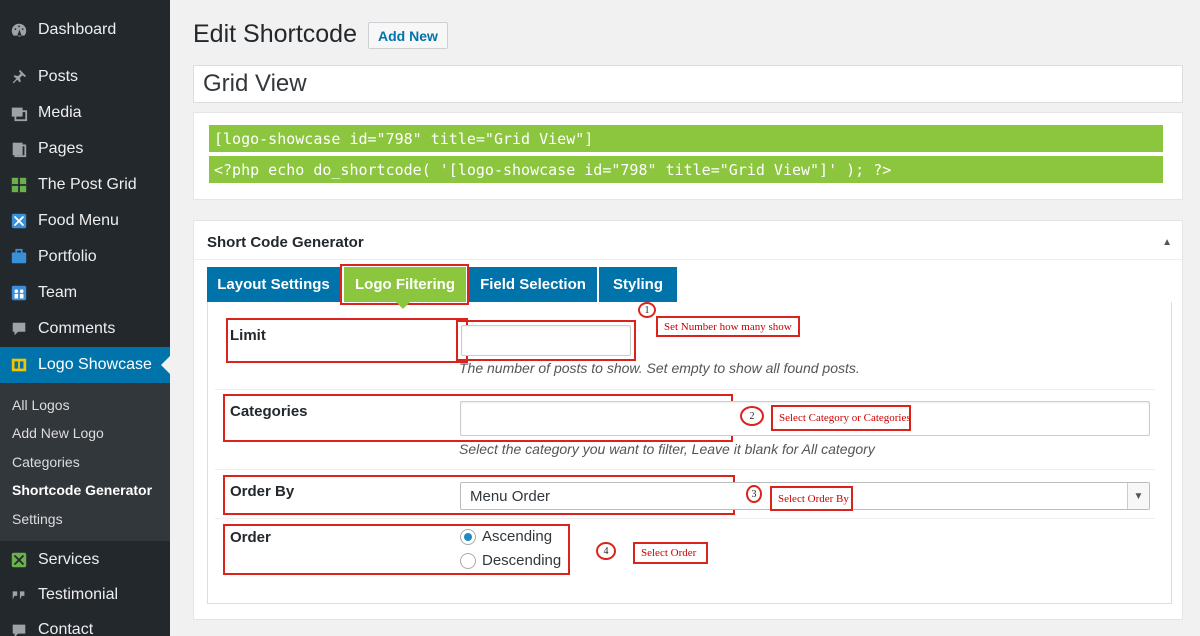  What do you see at coordinates (522, 560) in the screenshot?
I see `radio-label: Descending` at bounding box center [522, 560].